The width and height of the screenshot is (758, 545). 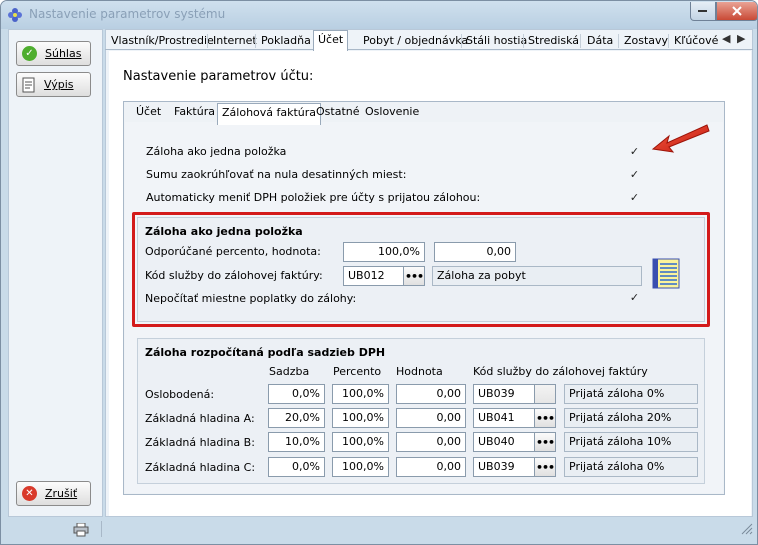 I want to click on tab-keys: Kľúčové, so click(x=696, y=41).